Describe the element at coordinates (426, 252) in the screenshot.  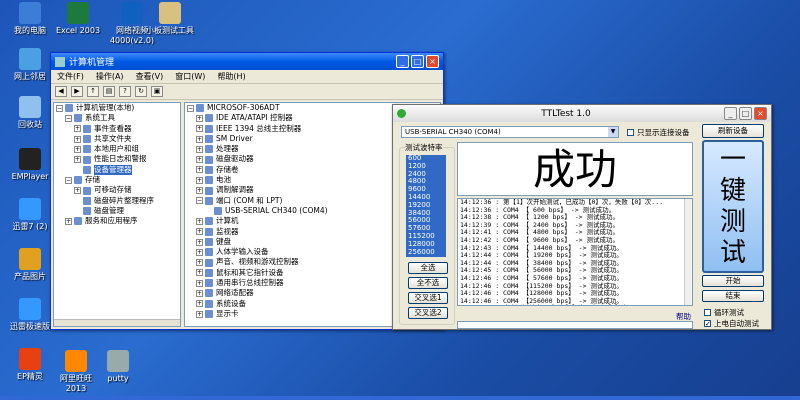
I see `baud-option: 256000` at that location.